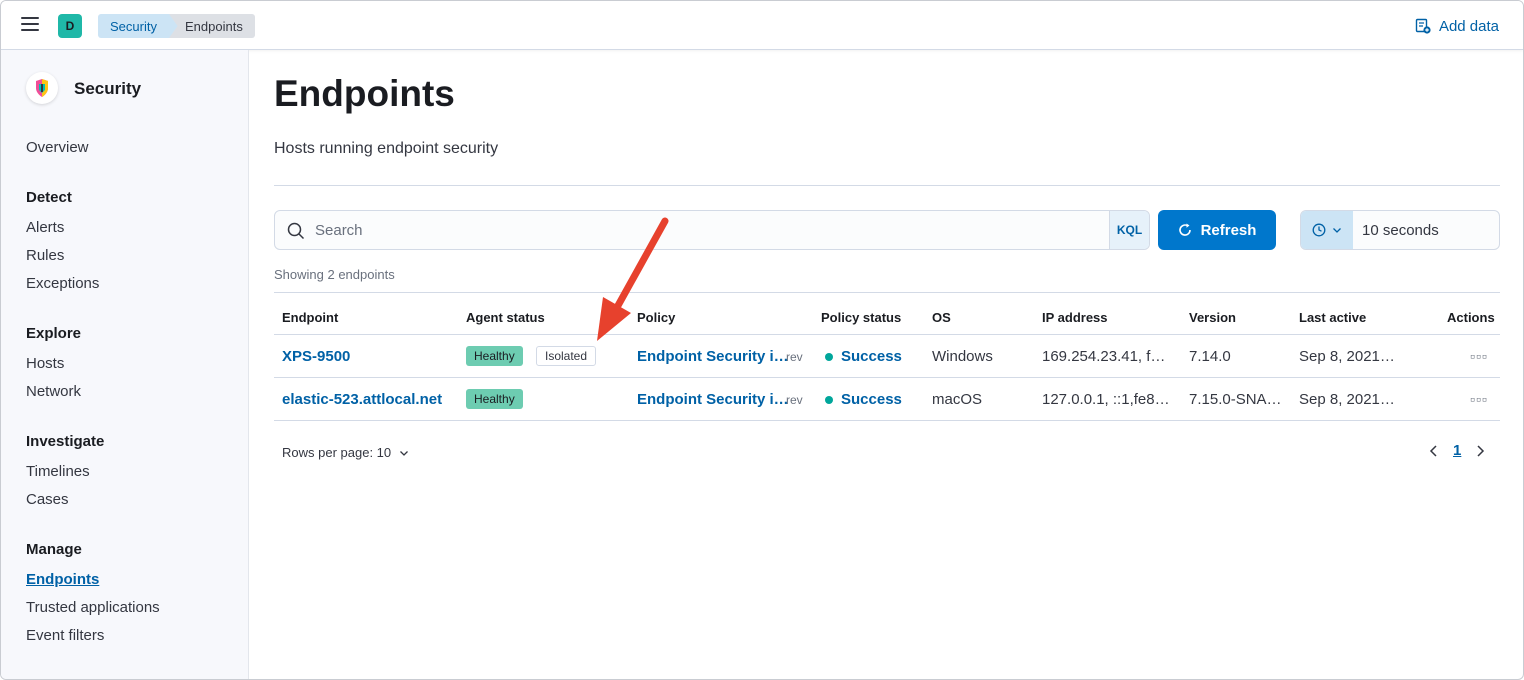 The width and height of the screenshot is (1524, 680). Describe the element at coordinates (1332, 317) in the screenshot. I see `column-header-last-active: Last active` at that location.